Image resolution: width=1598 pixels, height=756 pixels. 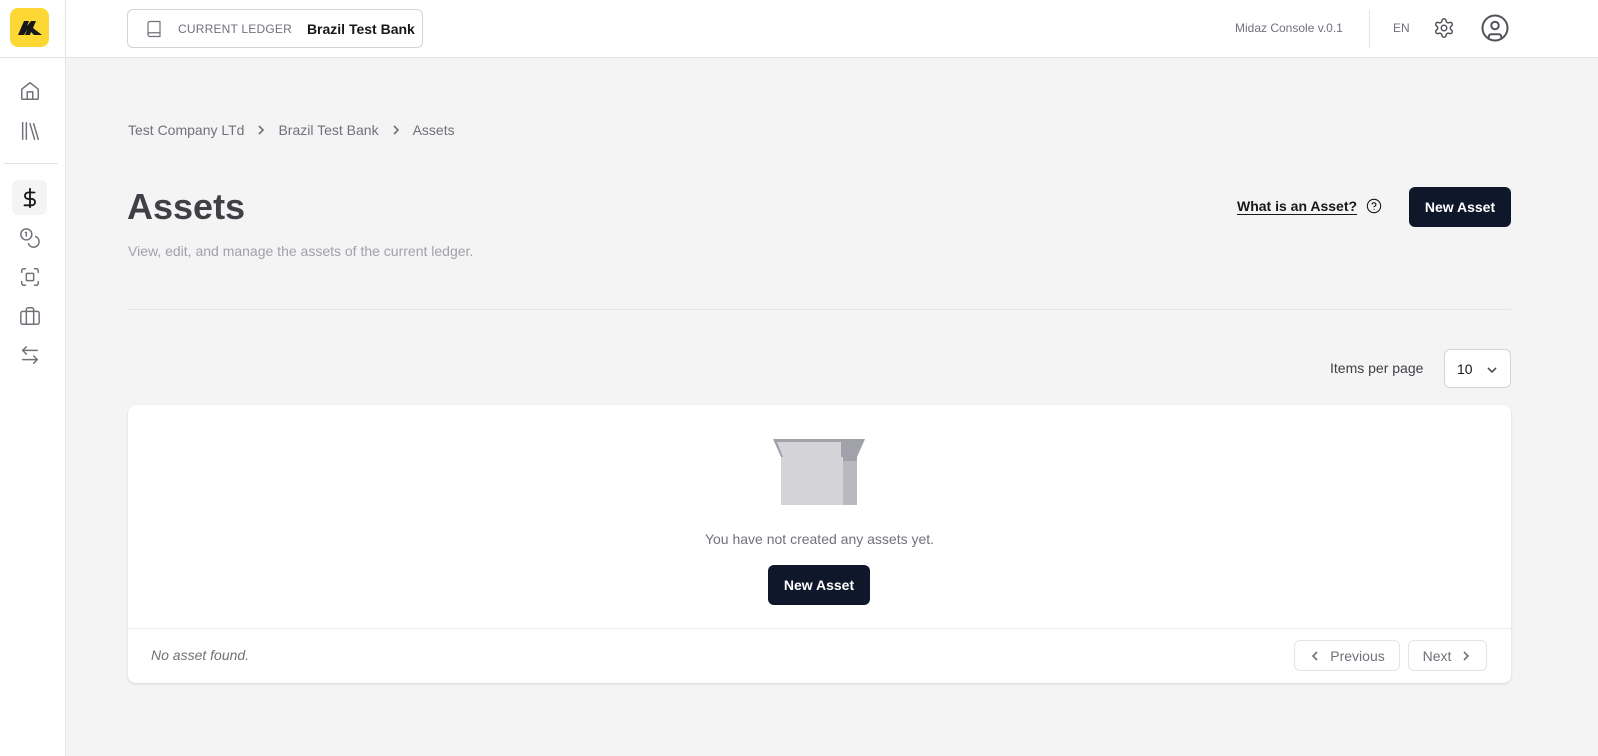 I want to click on breadcrumb-current: Assets, so click(x=434, y=130).